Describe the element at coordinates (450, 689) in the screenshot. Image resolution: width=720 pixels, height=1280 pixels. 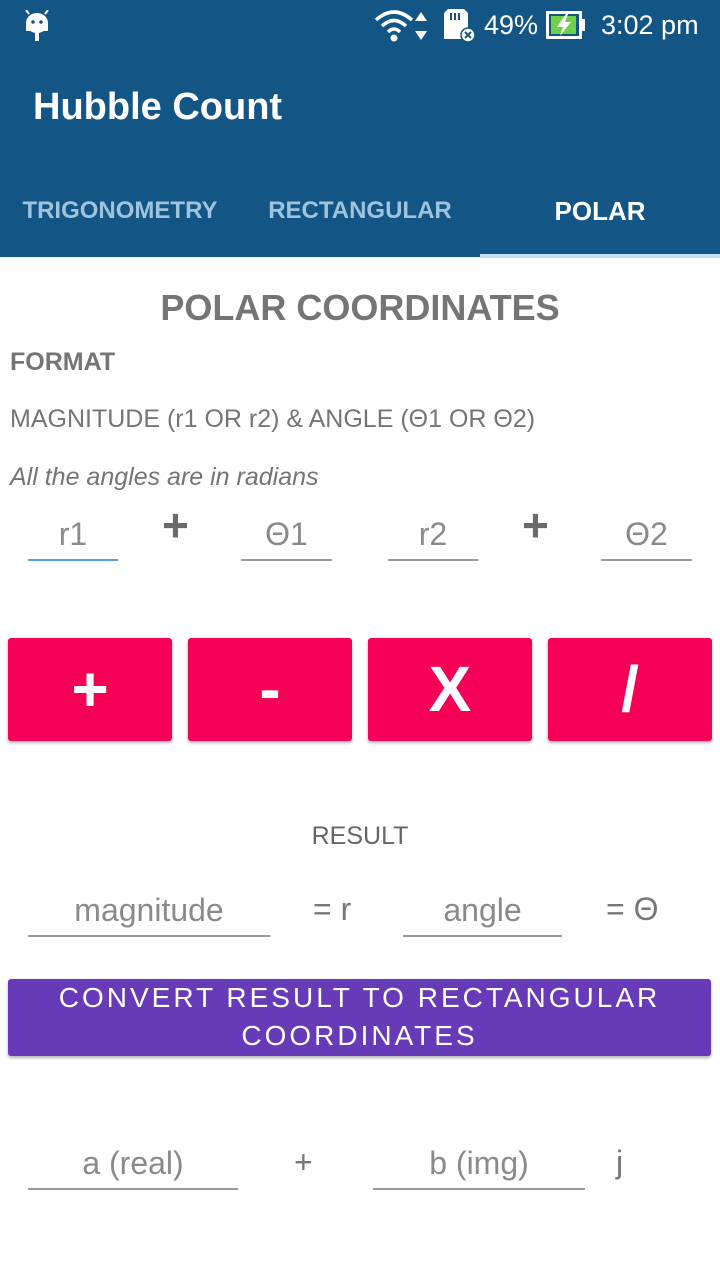
I see `multiply-button: X` at that location.